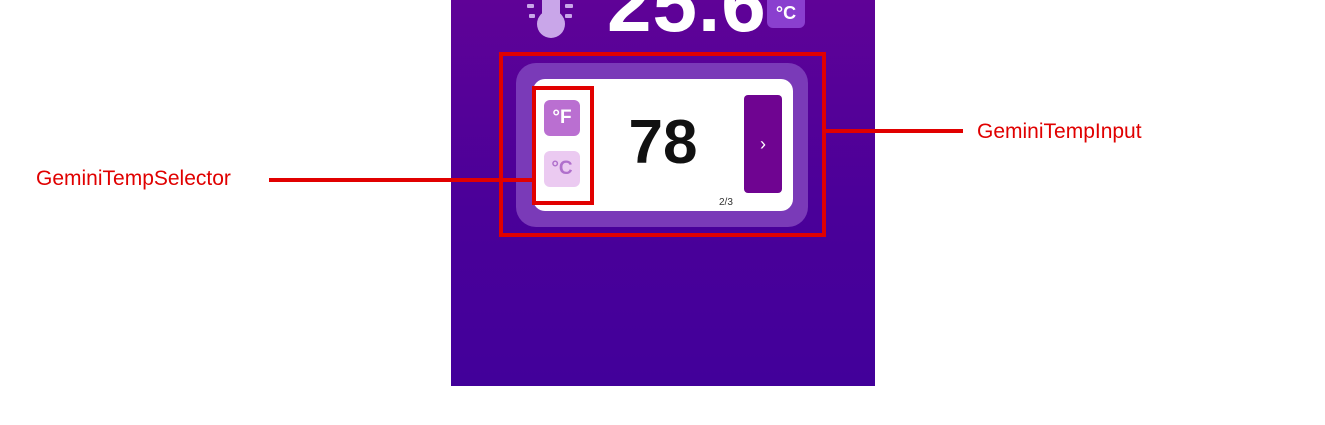  What do you see at coordinates (894, 131) in the screenshot?
I see `temp-input-pointer-line` at bounding box center [894, 131].